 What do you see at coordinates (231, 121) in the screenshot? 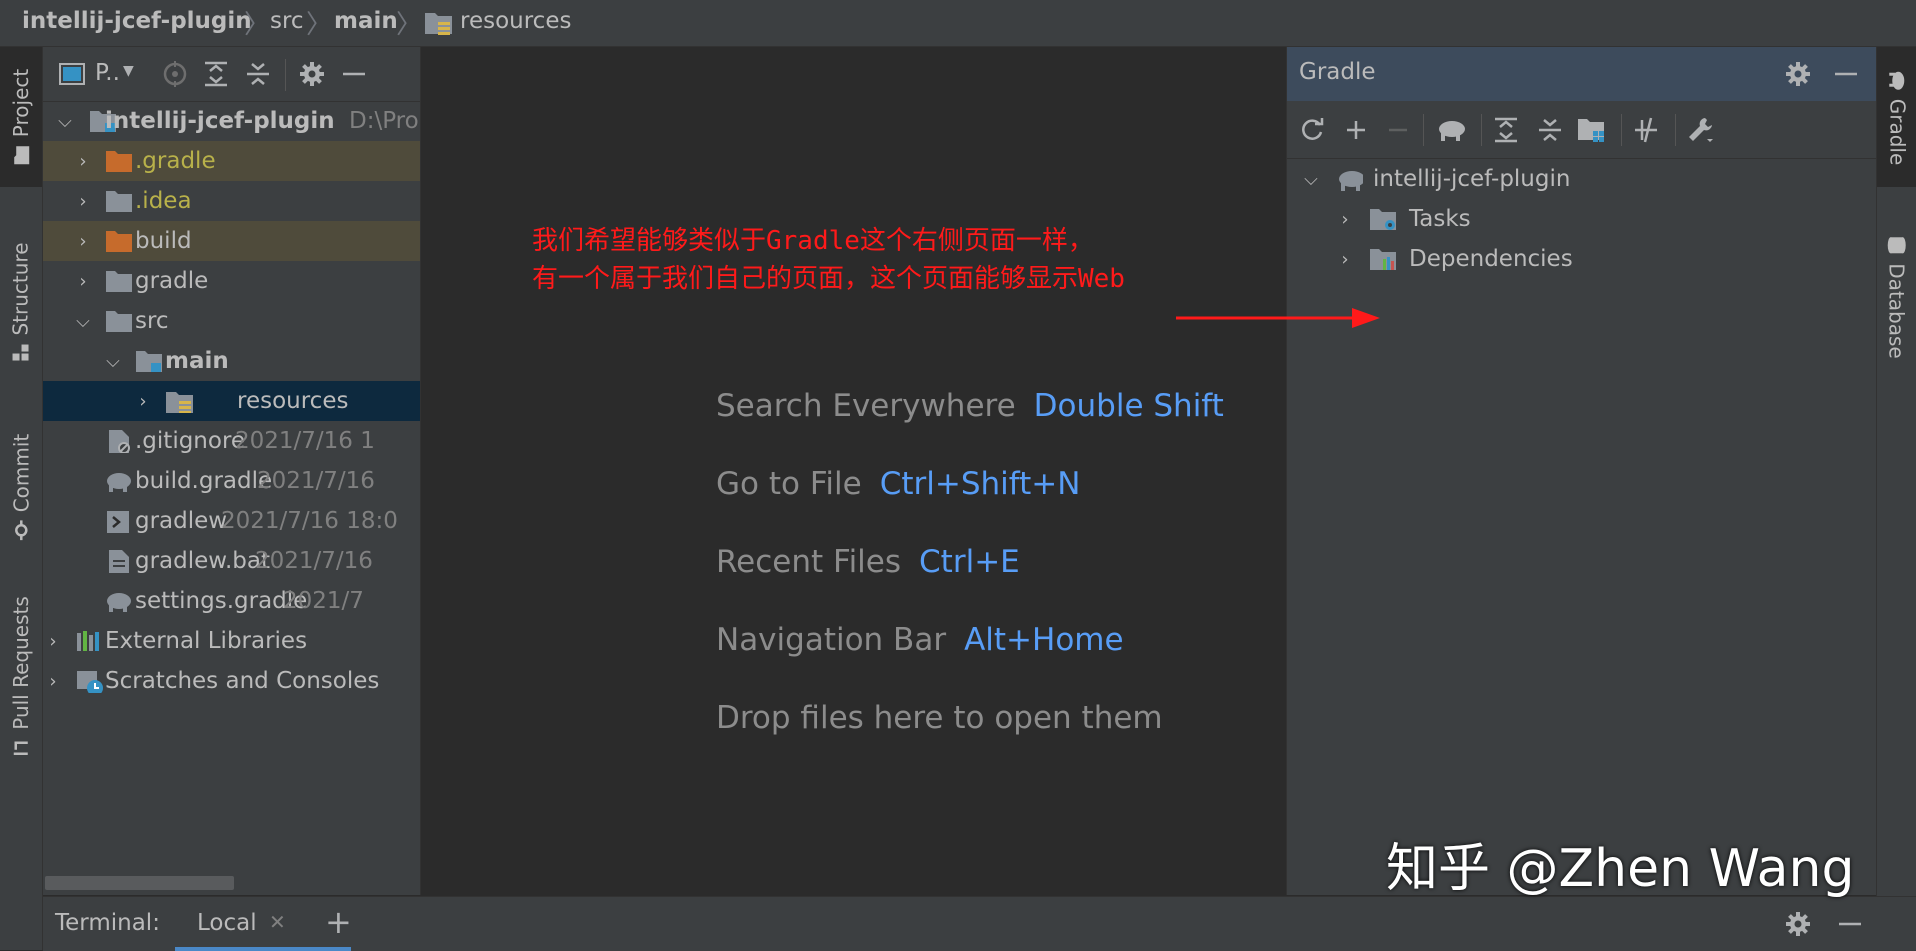
I see `tree-item-project-root: ⌵ intellij-jcef-plugin D:\Pro` at bounding box center [231, 121].